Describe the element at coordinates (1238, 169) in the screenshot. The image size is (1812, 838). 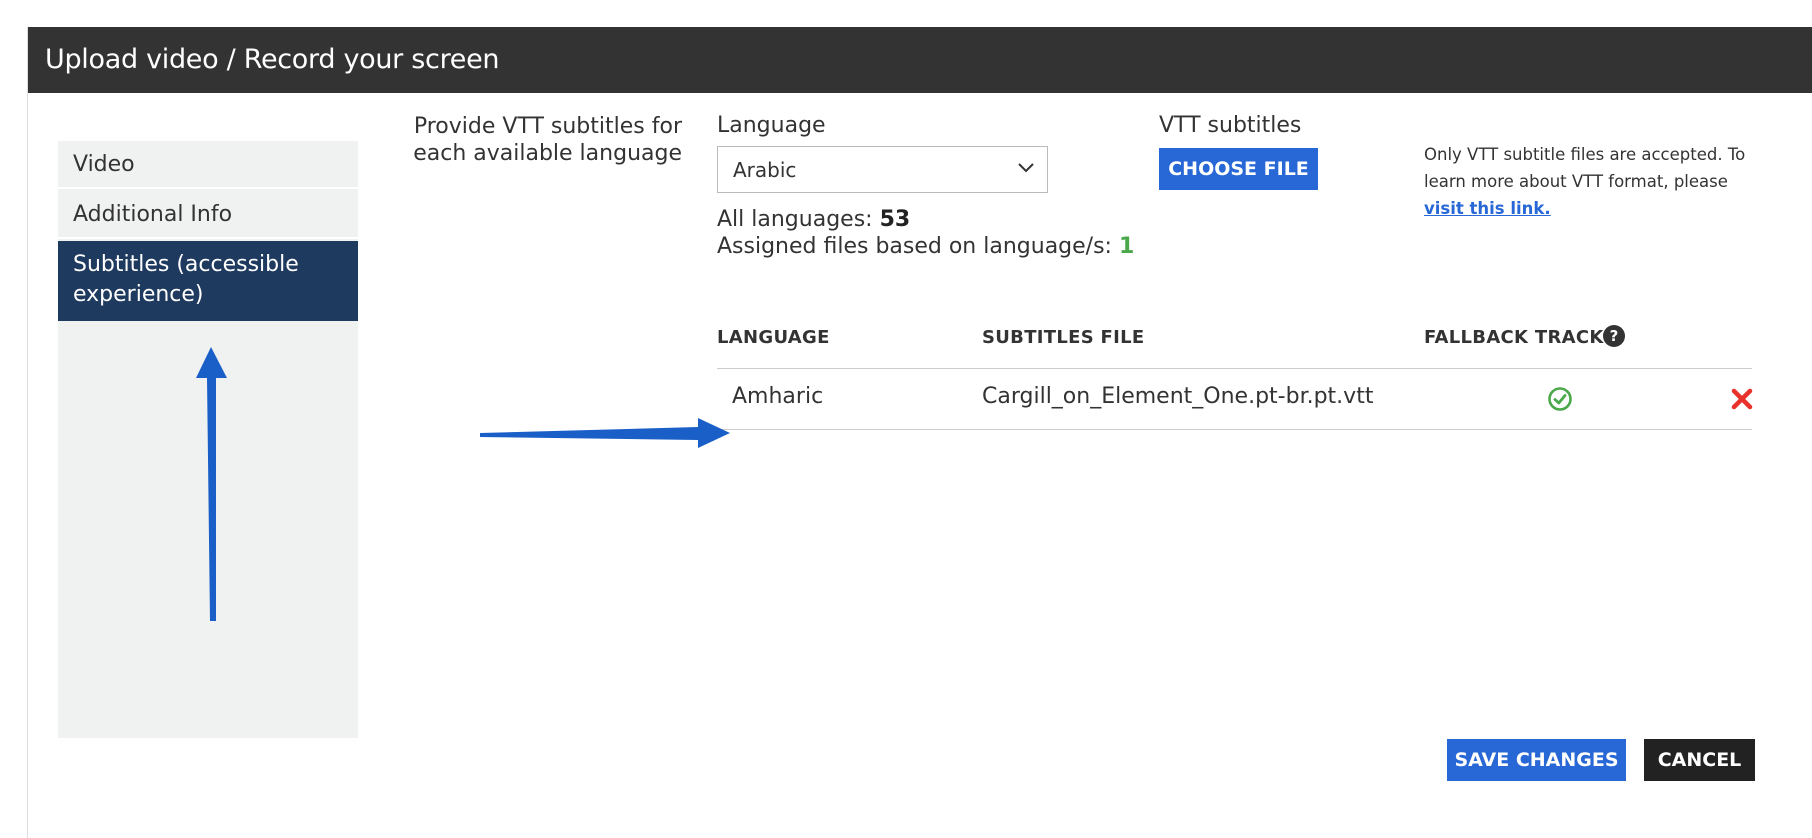
I see `choose-file-button: CHOOSE FILE` at that location.